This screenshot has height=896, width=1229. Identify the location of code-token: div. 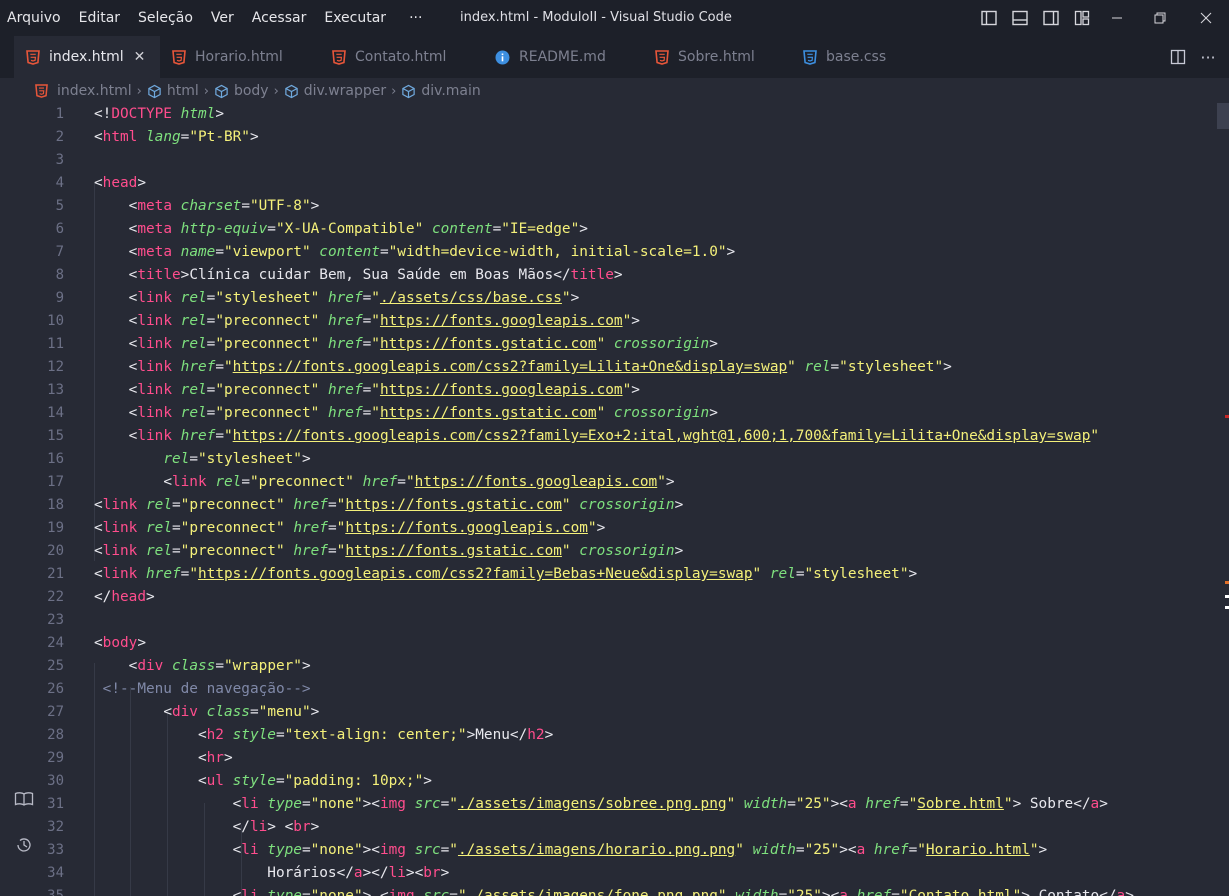
(150, 666).